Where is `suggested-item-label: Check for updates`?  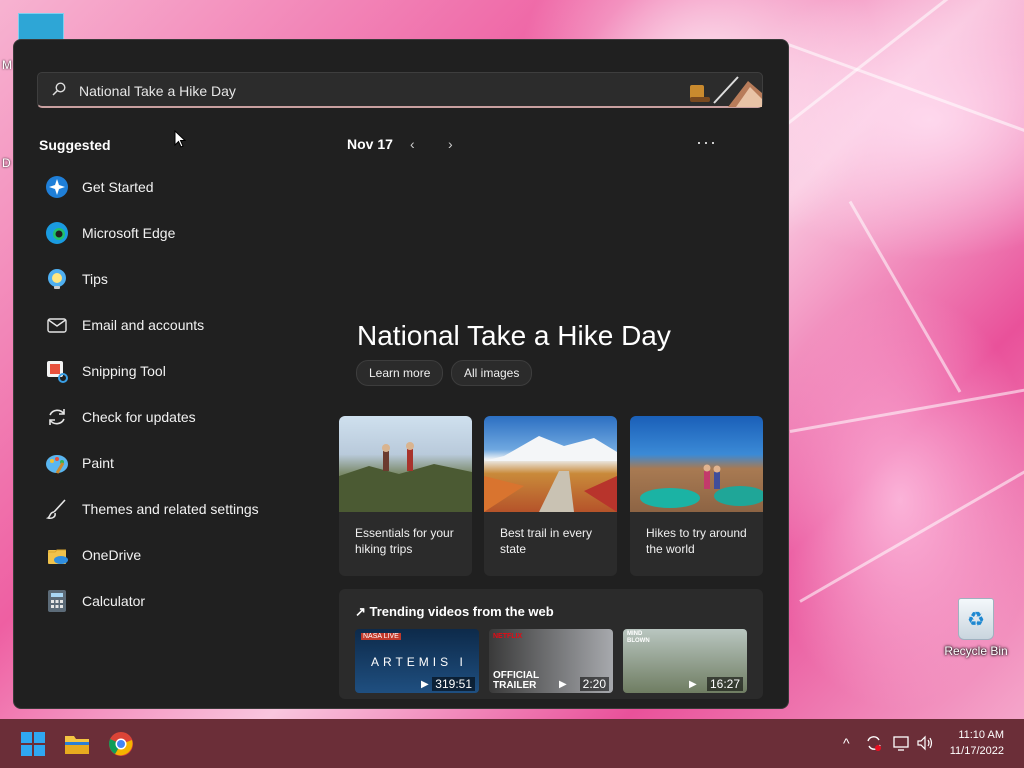
suggested-item-label: Check for updates is located at coordinates (139, 417).